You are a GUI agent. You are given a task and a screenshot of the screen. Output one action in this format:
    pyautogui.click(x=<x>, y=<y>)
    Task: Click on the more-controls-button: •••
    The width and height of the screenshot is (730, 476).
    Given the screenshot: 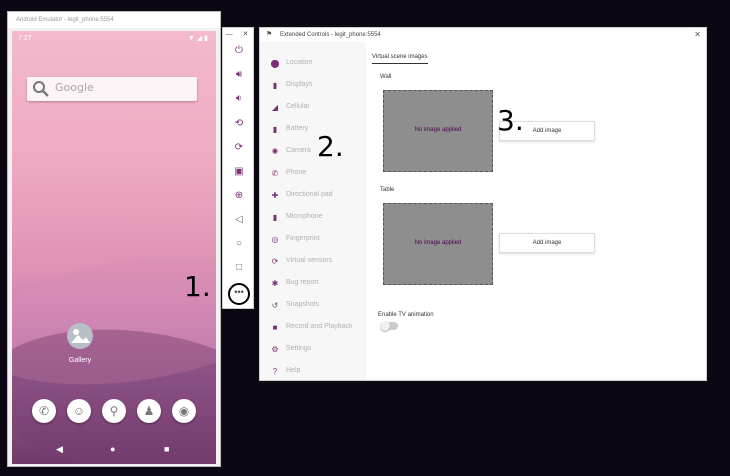 What is the action you would take?
    pyautogui.click(x=239, y=294)
    